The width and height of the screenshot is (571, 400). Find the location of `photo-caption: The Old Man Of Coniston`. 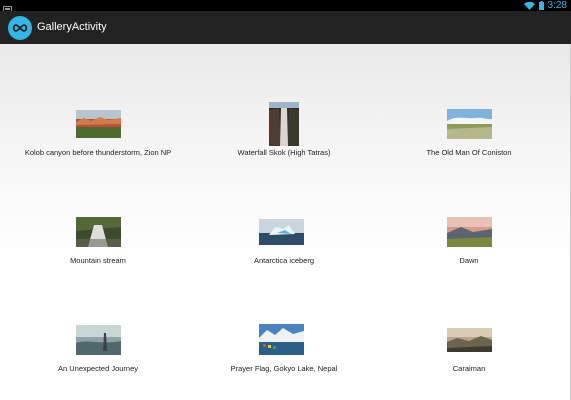

photo-caption: The Old Man Of Coniston is located at coordinates (469, 152).